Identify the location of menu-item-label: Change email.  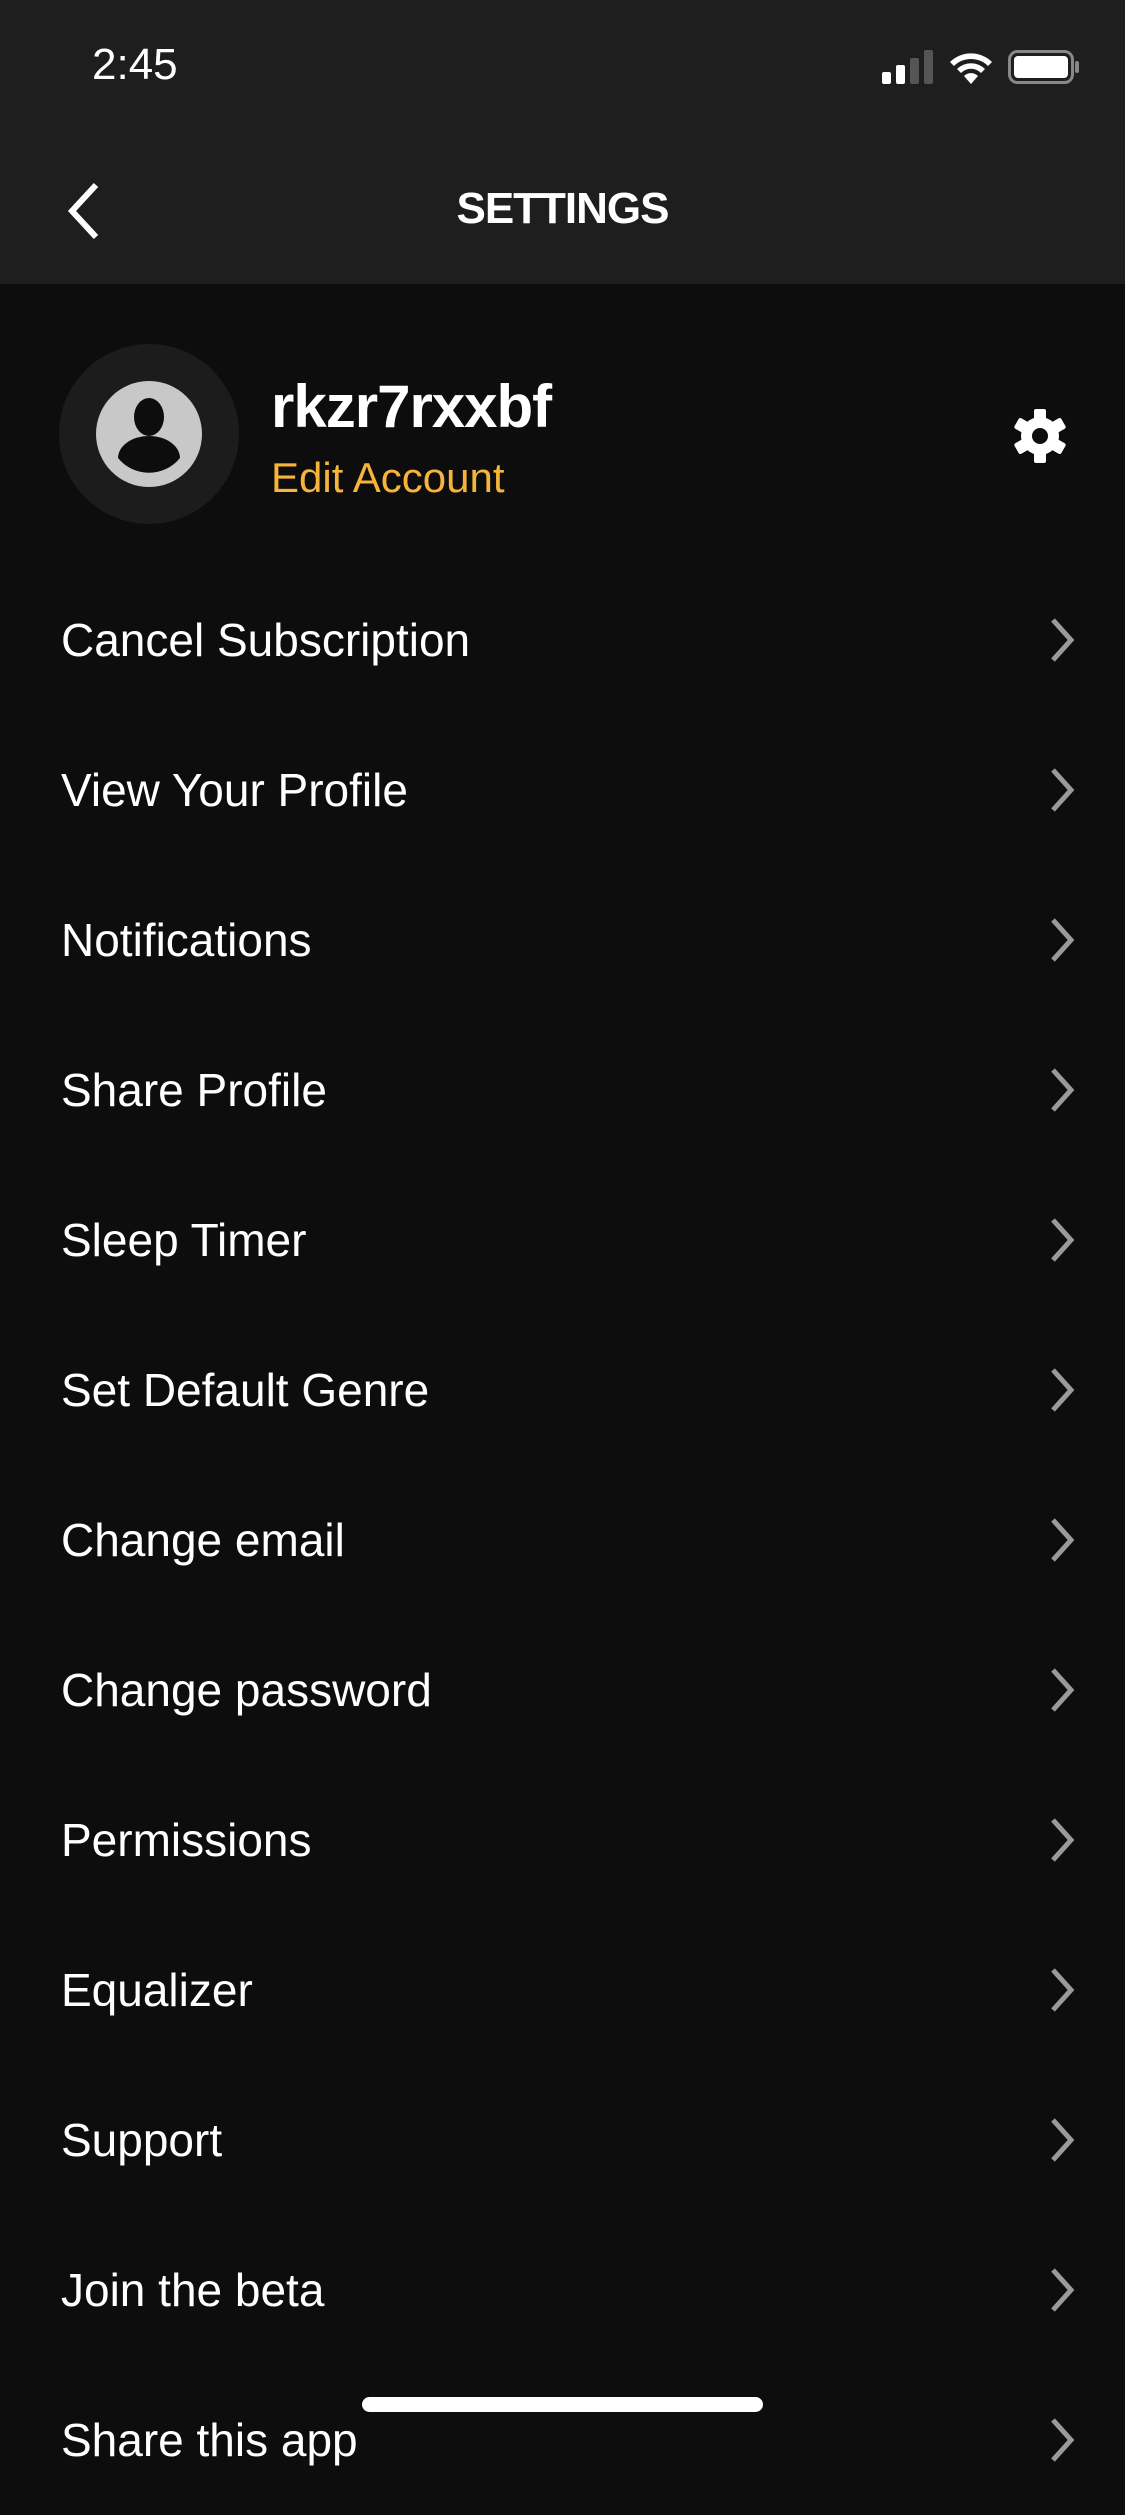
(203, 1540).